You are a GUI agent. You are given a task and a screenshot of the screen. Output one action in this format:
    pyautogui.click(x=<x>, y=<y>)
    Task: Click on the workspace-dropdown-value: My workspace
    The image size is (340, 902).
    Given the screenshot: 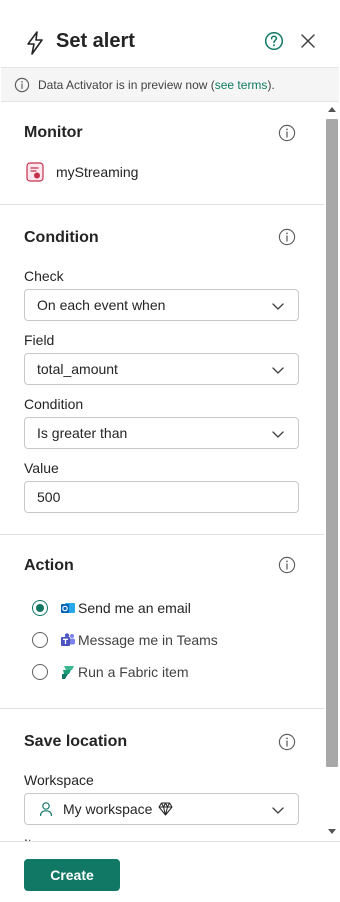 What is the action you would take?
    pyautogui.click(x=108, y=809)
    